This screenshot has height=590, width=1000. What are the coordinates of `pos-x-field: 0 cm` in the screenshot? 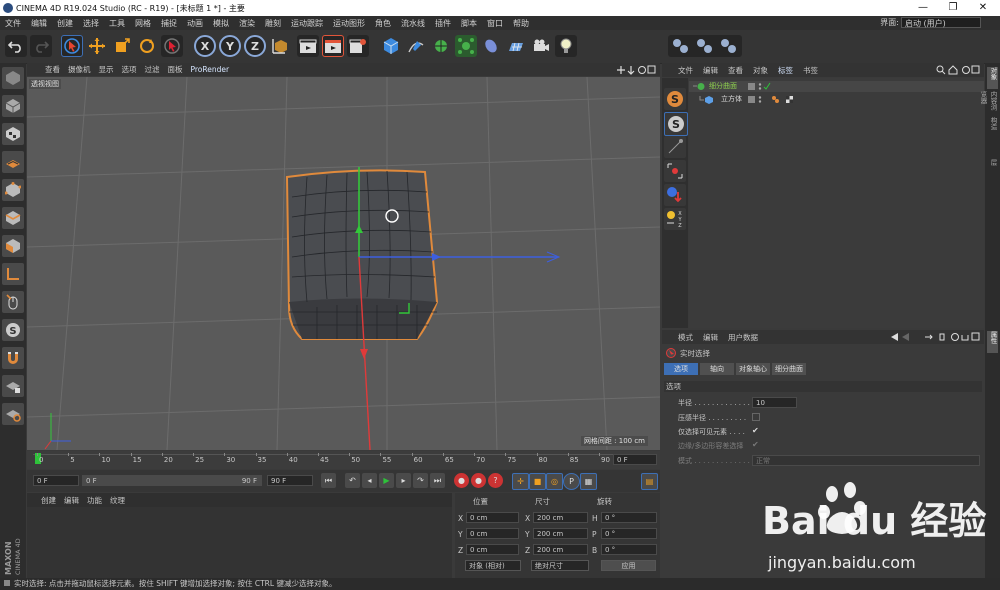 It's located at (492, 517).